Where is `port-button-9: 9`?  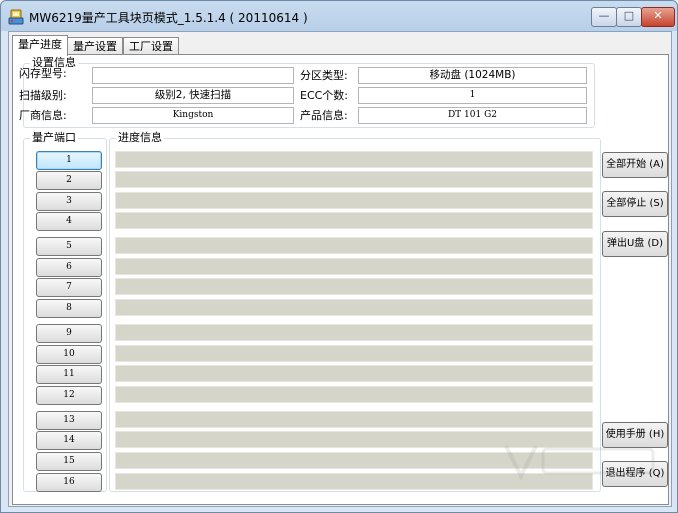 port-button-9: 9 is located at coordinates (69, 333).